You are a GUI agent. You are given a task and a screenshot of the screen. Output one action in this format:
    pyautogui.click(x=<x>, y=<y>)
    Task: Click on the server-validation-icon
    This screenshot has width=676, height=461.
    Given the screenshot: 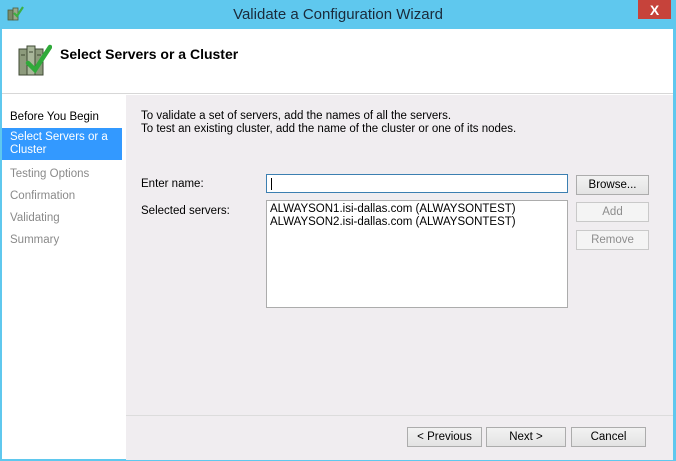 What is the action you would take?
    pyautogui.click(x=35, y=60)
    